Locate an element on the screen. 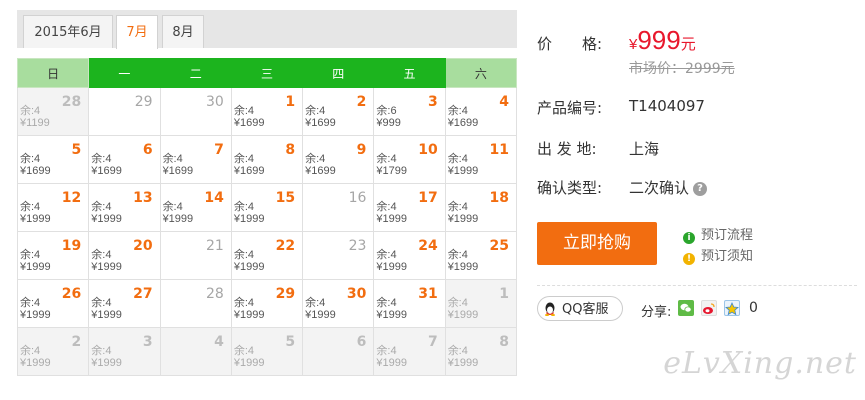 This screenshot has width=865, height=400. calendar-day: 12 余:4 ¥1999 is located at coordinates (53, 207).